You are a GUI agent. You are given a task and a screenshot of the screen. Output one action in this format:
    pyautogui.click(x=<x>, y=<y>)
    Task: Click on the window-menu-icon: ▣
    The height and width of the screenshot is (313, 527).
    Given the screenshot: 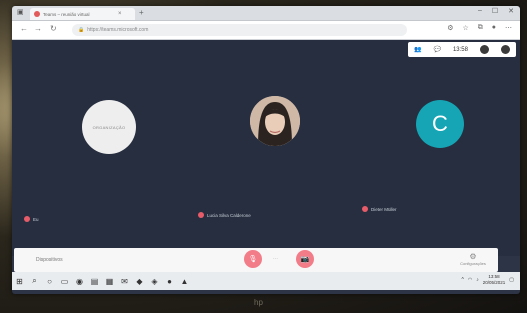 What is the action you would take?
    pyautogui.click(x=20, y=12)
    